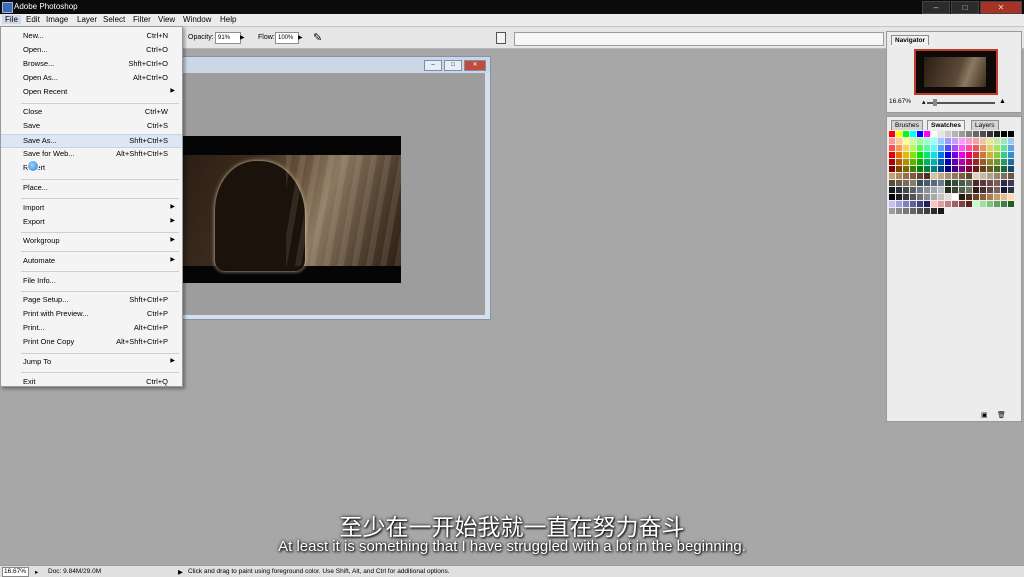 This screenshot has height=577, width=1024. I want to click on photo-image, so click(291, 209).